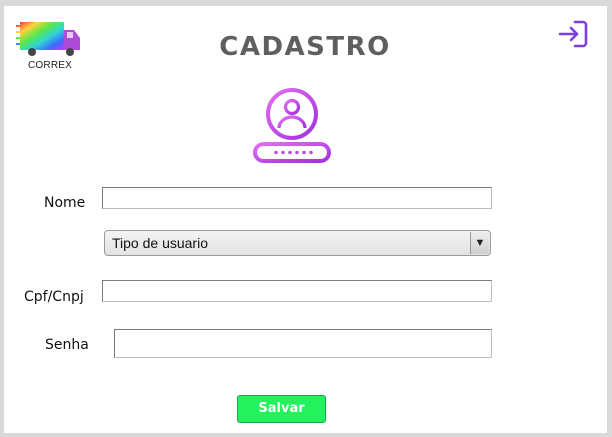 This screenshot has height=437, width=612. I want to click on correx-logo: CORREX, so click(50, 47).